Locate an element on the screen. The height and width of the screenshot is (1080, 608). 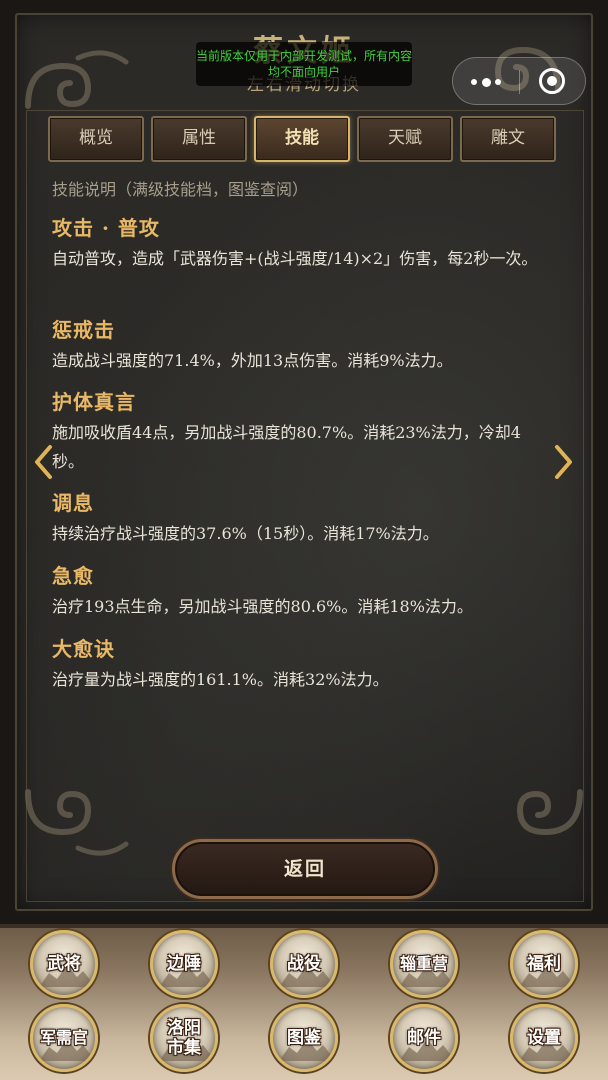
skill-name: 护体真言 is located at coordinates (94, 402).